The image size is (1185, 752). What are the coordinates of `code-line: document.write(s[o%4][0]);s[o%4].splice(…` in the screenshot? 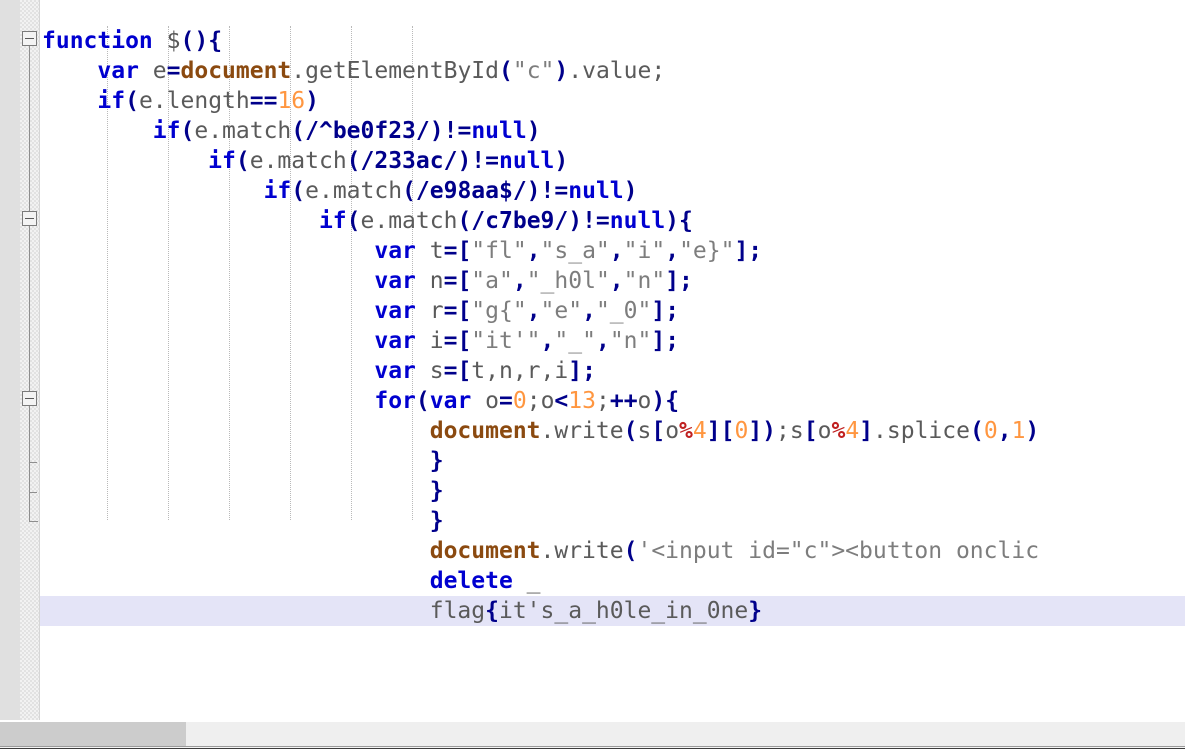 It's located at (613, 431).